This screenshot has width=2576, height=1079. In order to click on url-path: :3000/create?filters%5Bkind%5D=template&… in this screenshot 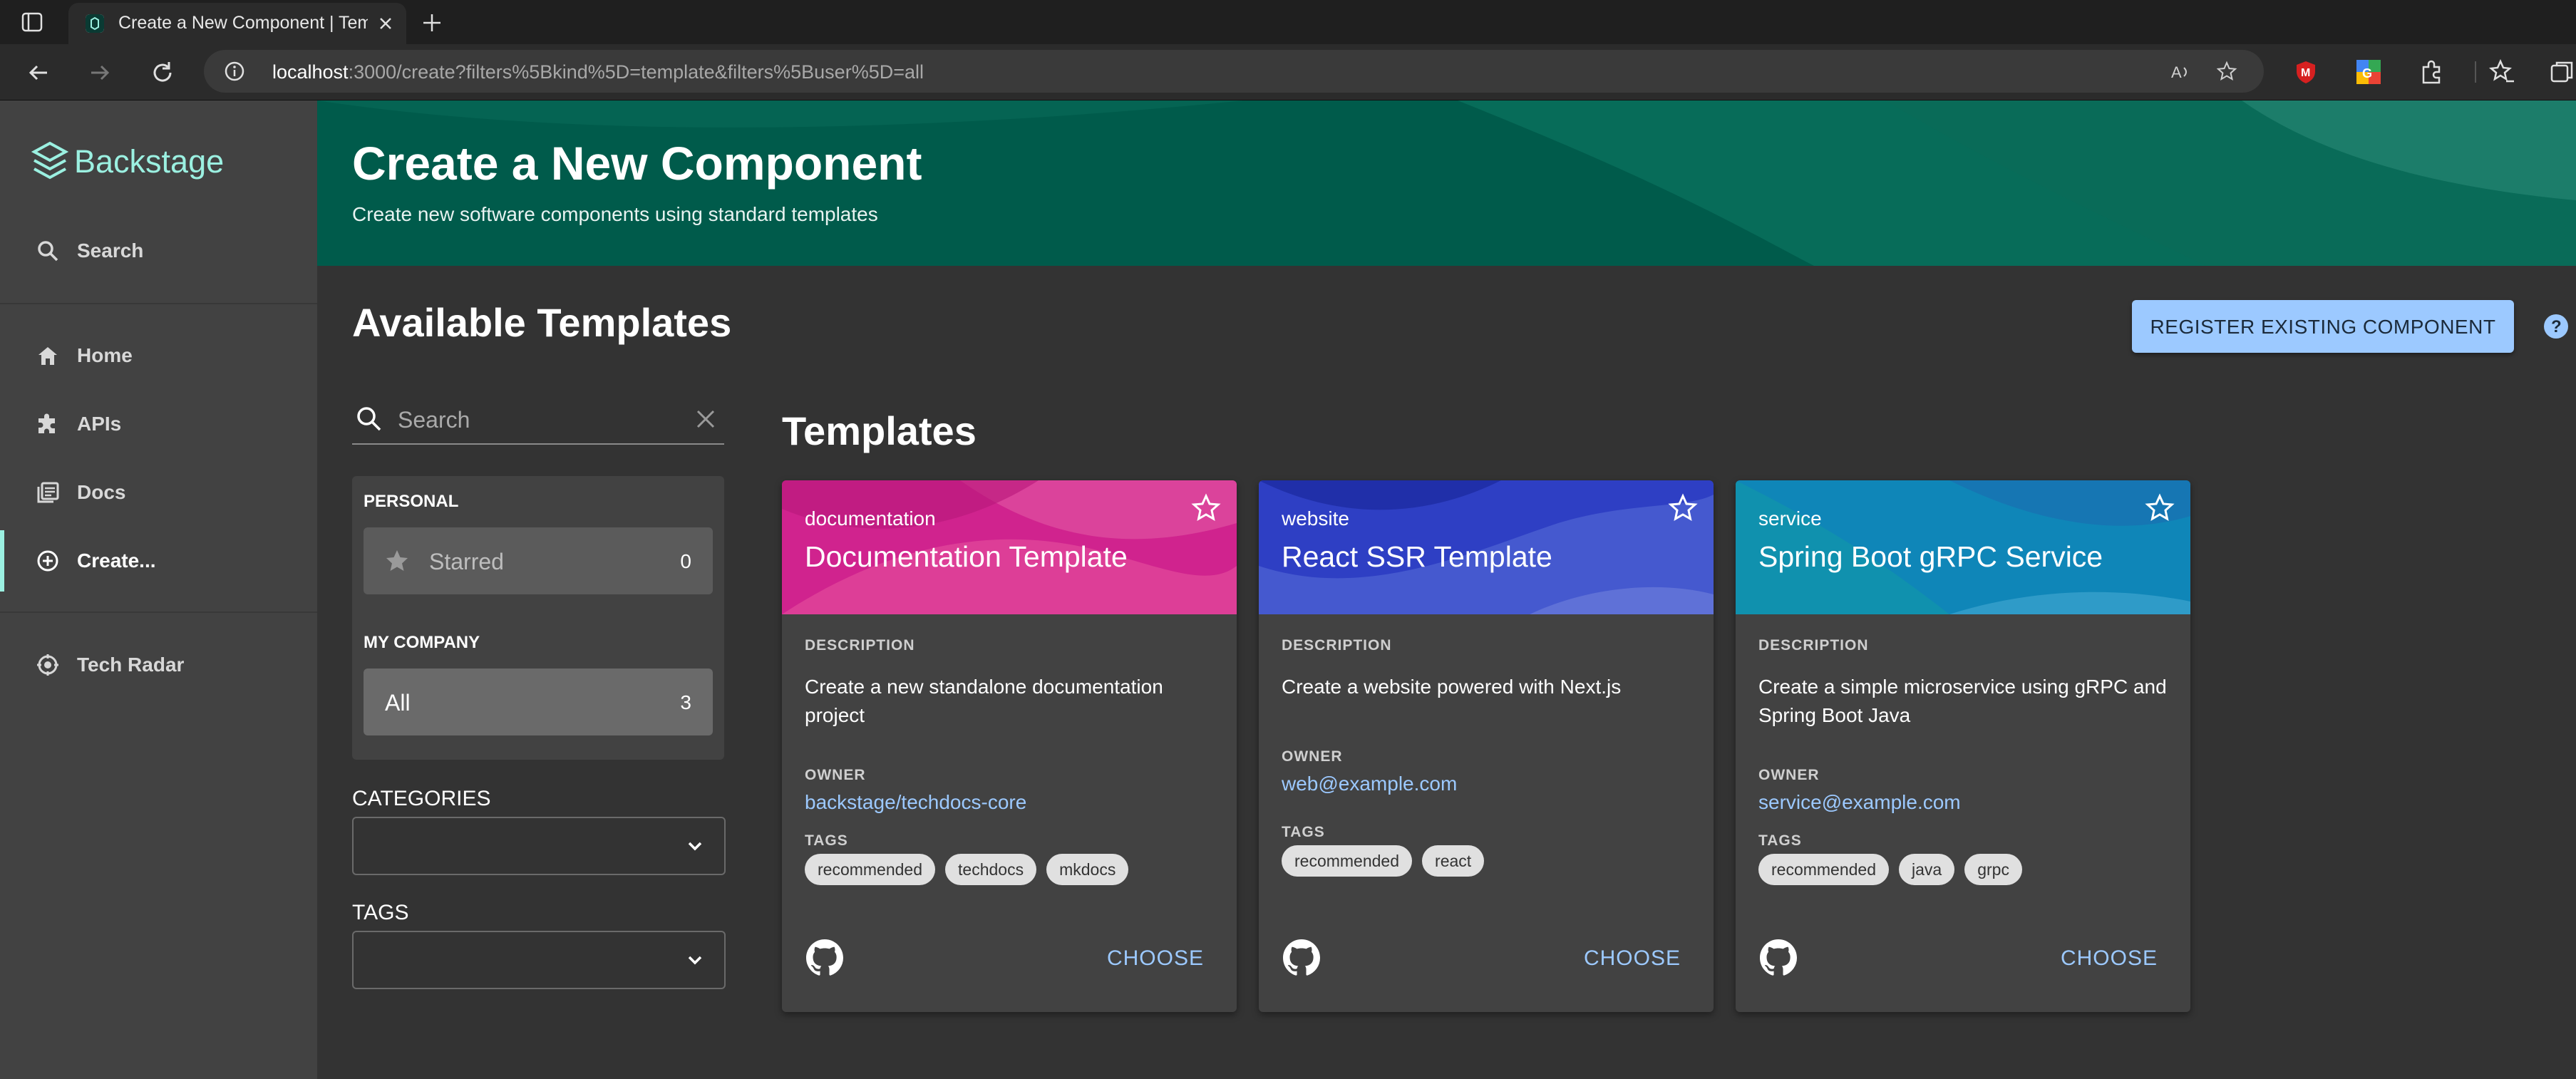, I will do `click(636, 72)`.